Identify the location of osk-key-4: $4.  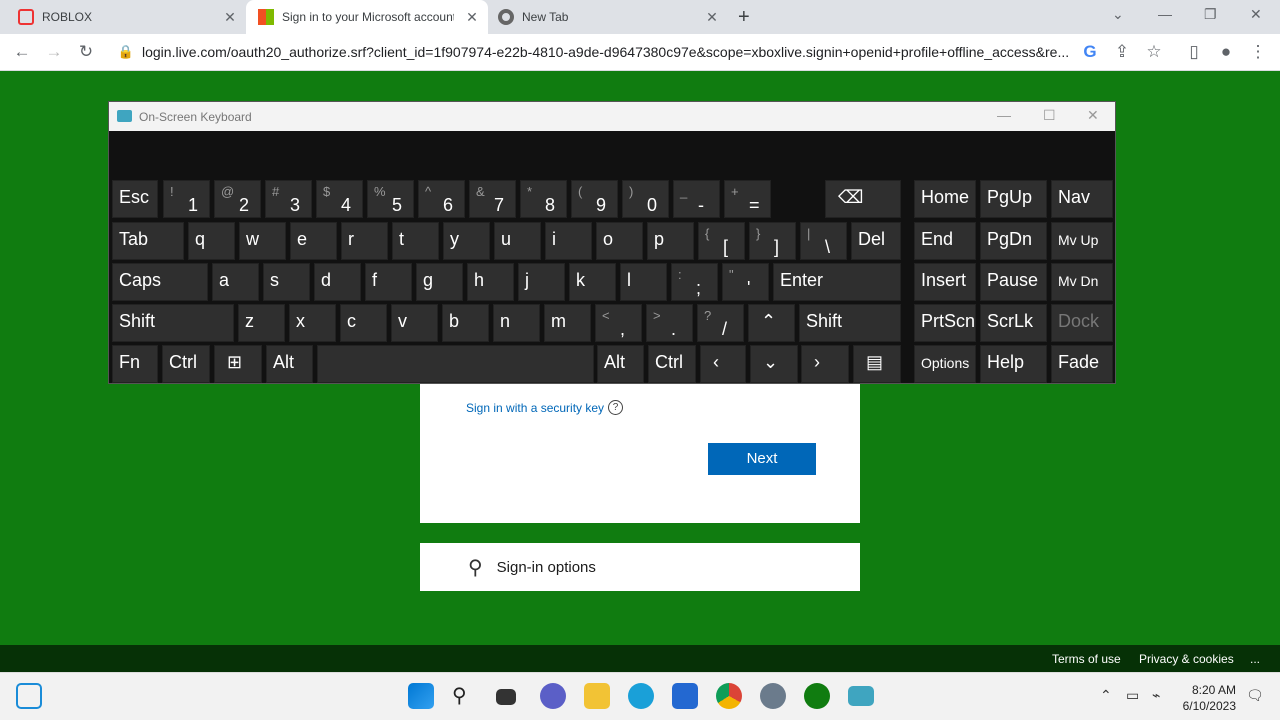
(339, 199).